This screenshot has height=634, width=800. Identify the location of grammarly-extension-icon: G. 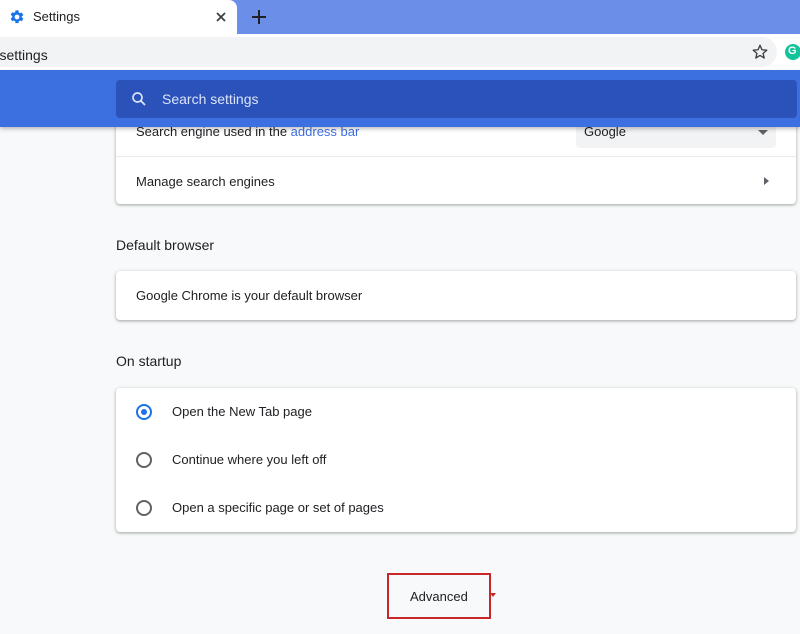
(792, 52).